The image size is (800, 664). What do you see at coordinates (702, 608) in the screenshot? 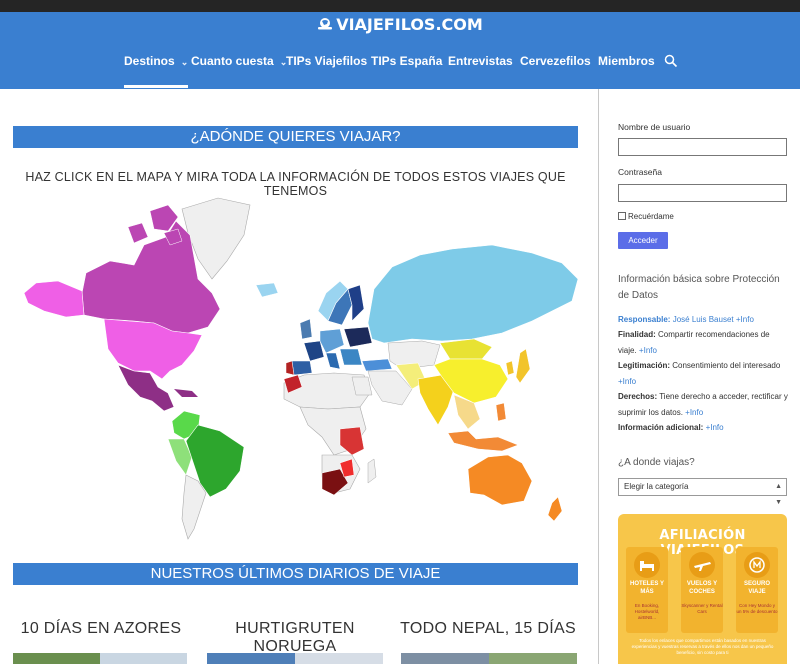
I see `promo-sub: Skyscanner y Rental Cars` at bounding box center [702, 608].